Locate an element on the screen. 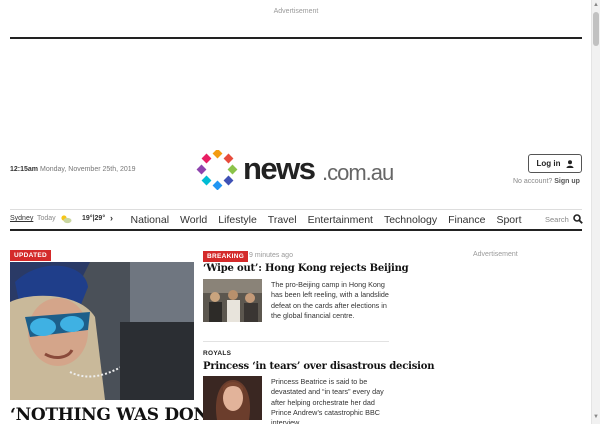 The width and height of the screenshot is (600, 424). lead-story-image is located at coordinates (102, 331).